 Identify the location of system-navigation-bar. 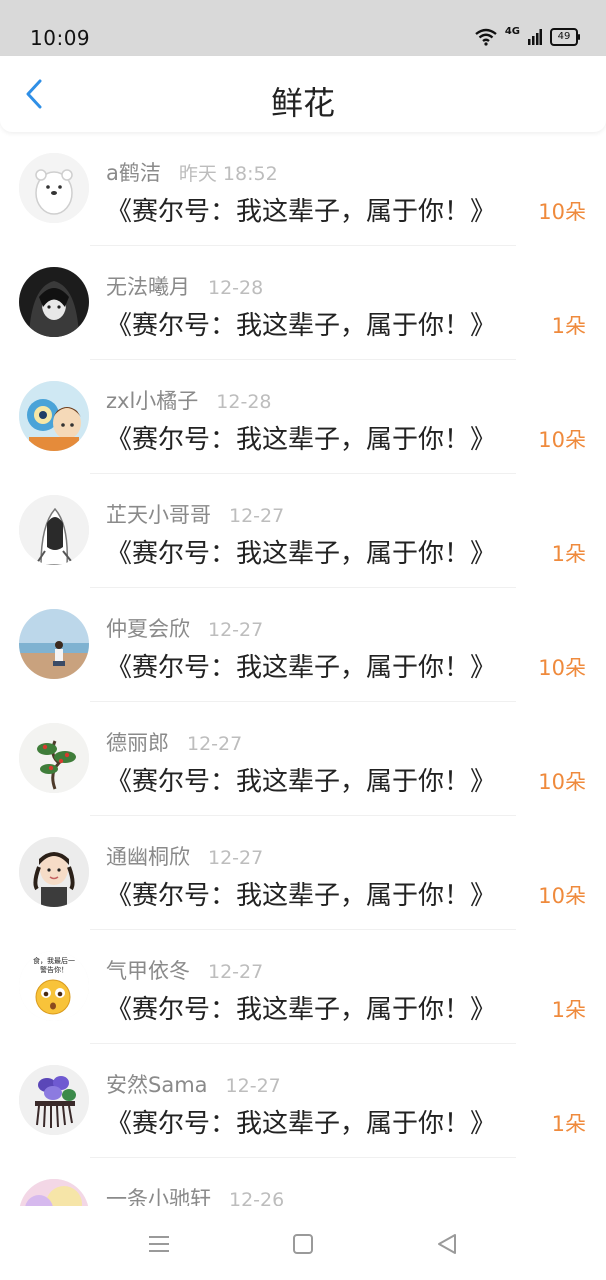
(303, 1243).